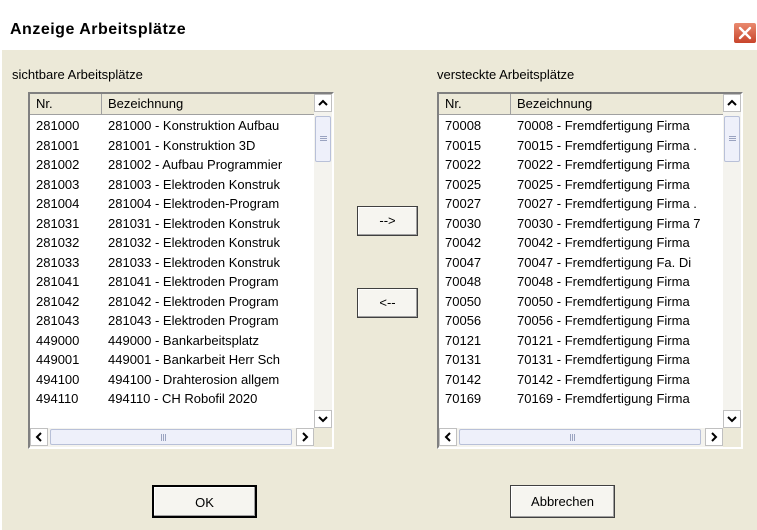  What do you see at coordinates (387, 221) in the screenshot?
I see `move-to-hidden-button: -->` at bounding box center [387, 221].